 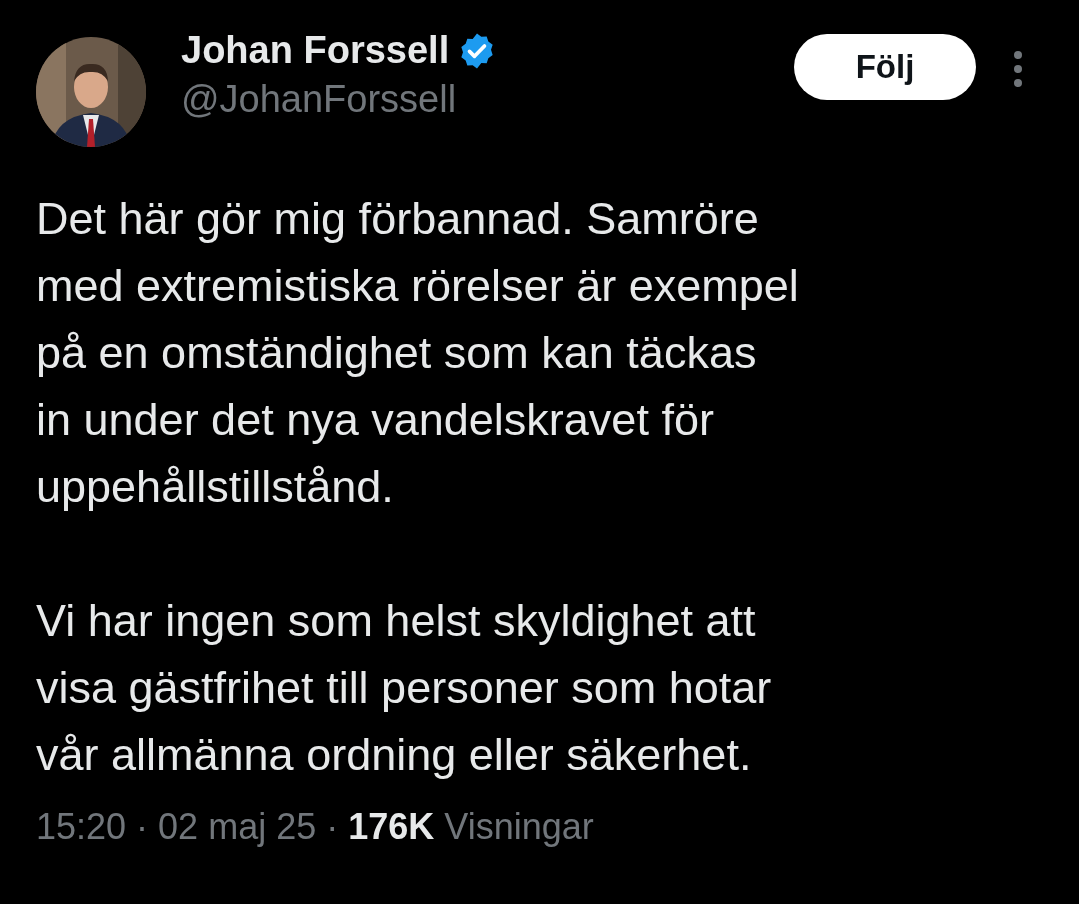 What do you see at coordinates (237, 827) in the screenshot?
I see `post-date: 02 maj 25` at bounding box center [237, 827].